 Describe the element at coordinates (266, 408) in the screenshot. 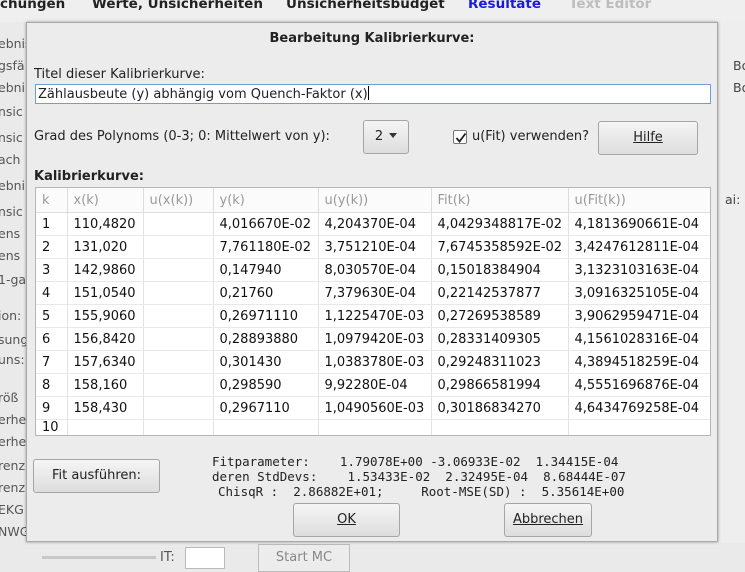

I see `table-cell: 0,2967110` at that location.